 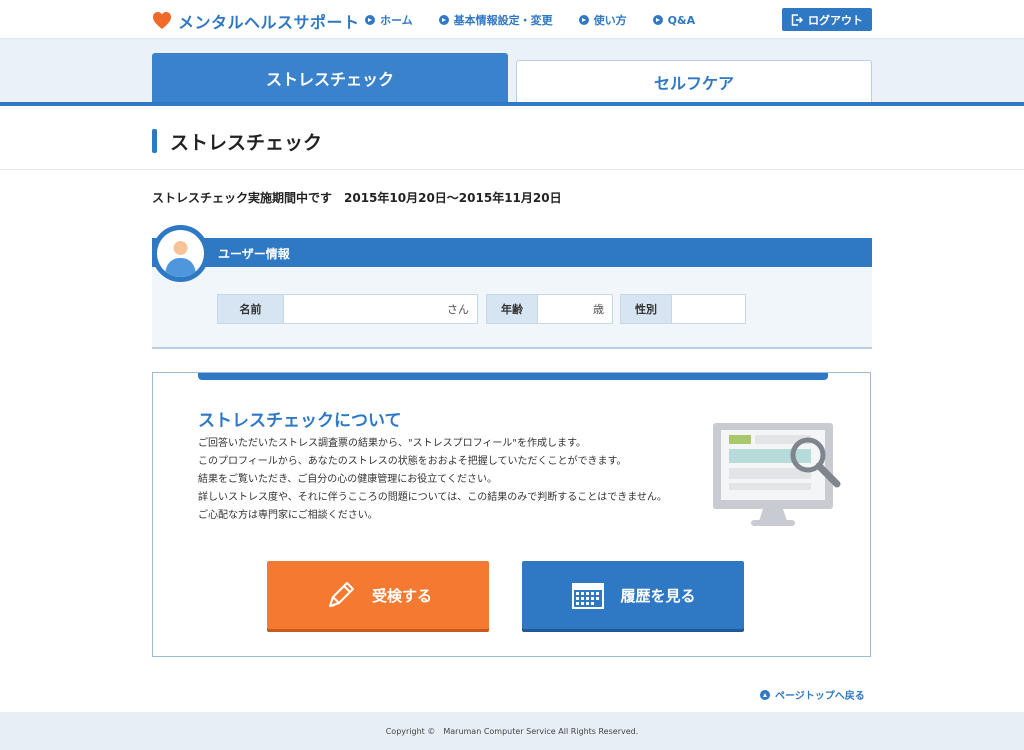 What do you see at coordinates (341, 594) in the screenshot?
I see `pencil-icon` at bounding box center [341, 594].